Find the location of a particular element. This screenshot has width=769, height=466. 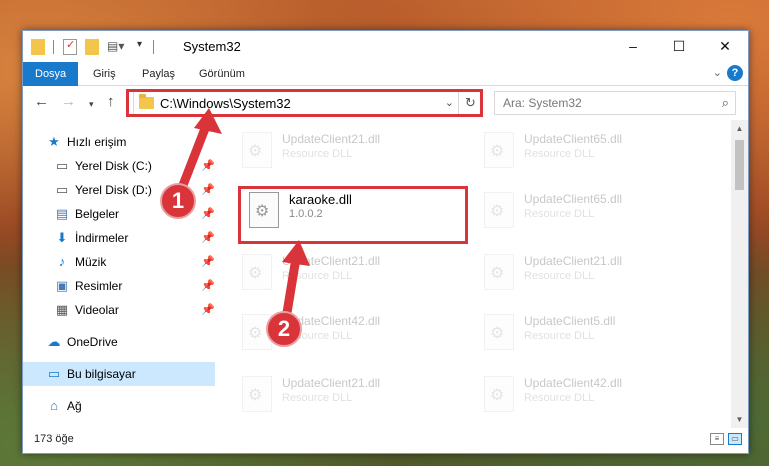

tab-share: Paylaş is located at coordinates (158, 74).